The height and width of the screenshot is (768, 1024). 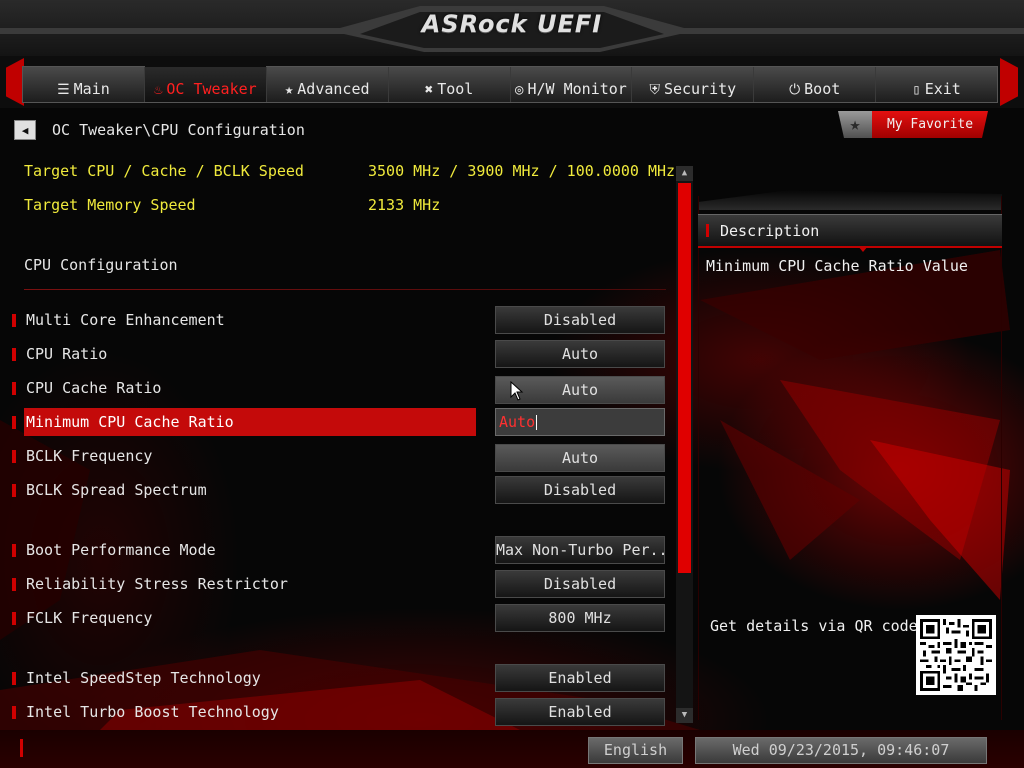 I want to click on scroll-down-arrow-icon: ▼, so click(x=684, y=715).